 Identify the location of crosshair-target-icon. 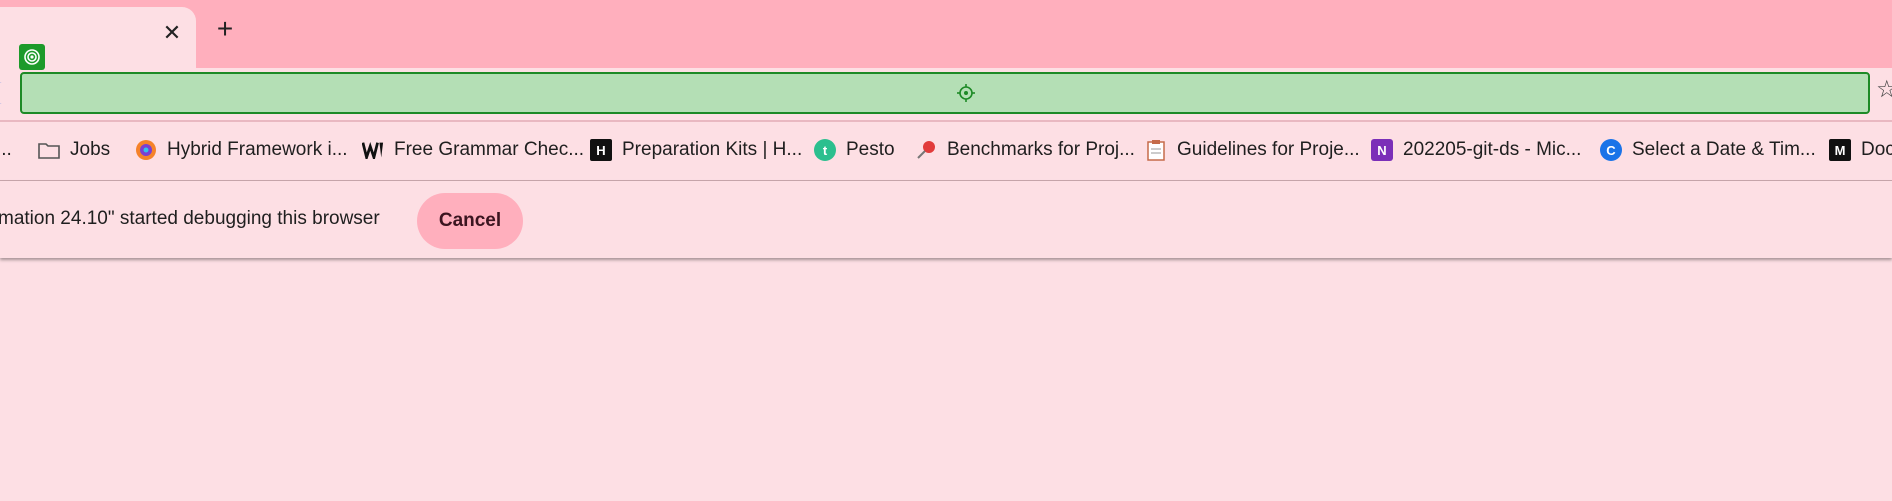
(966, 93).